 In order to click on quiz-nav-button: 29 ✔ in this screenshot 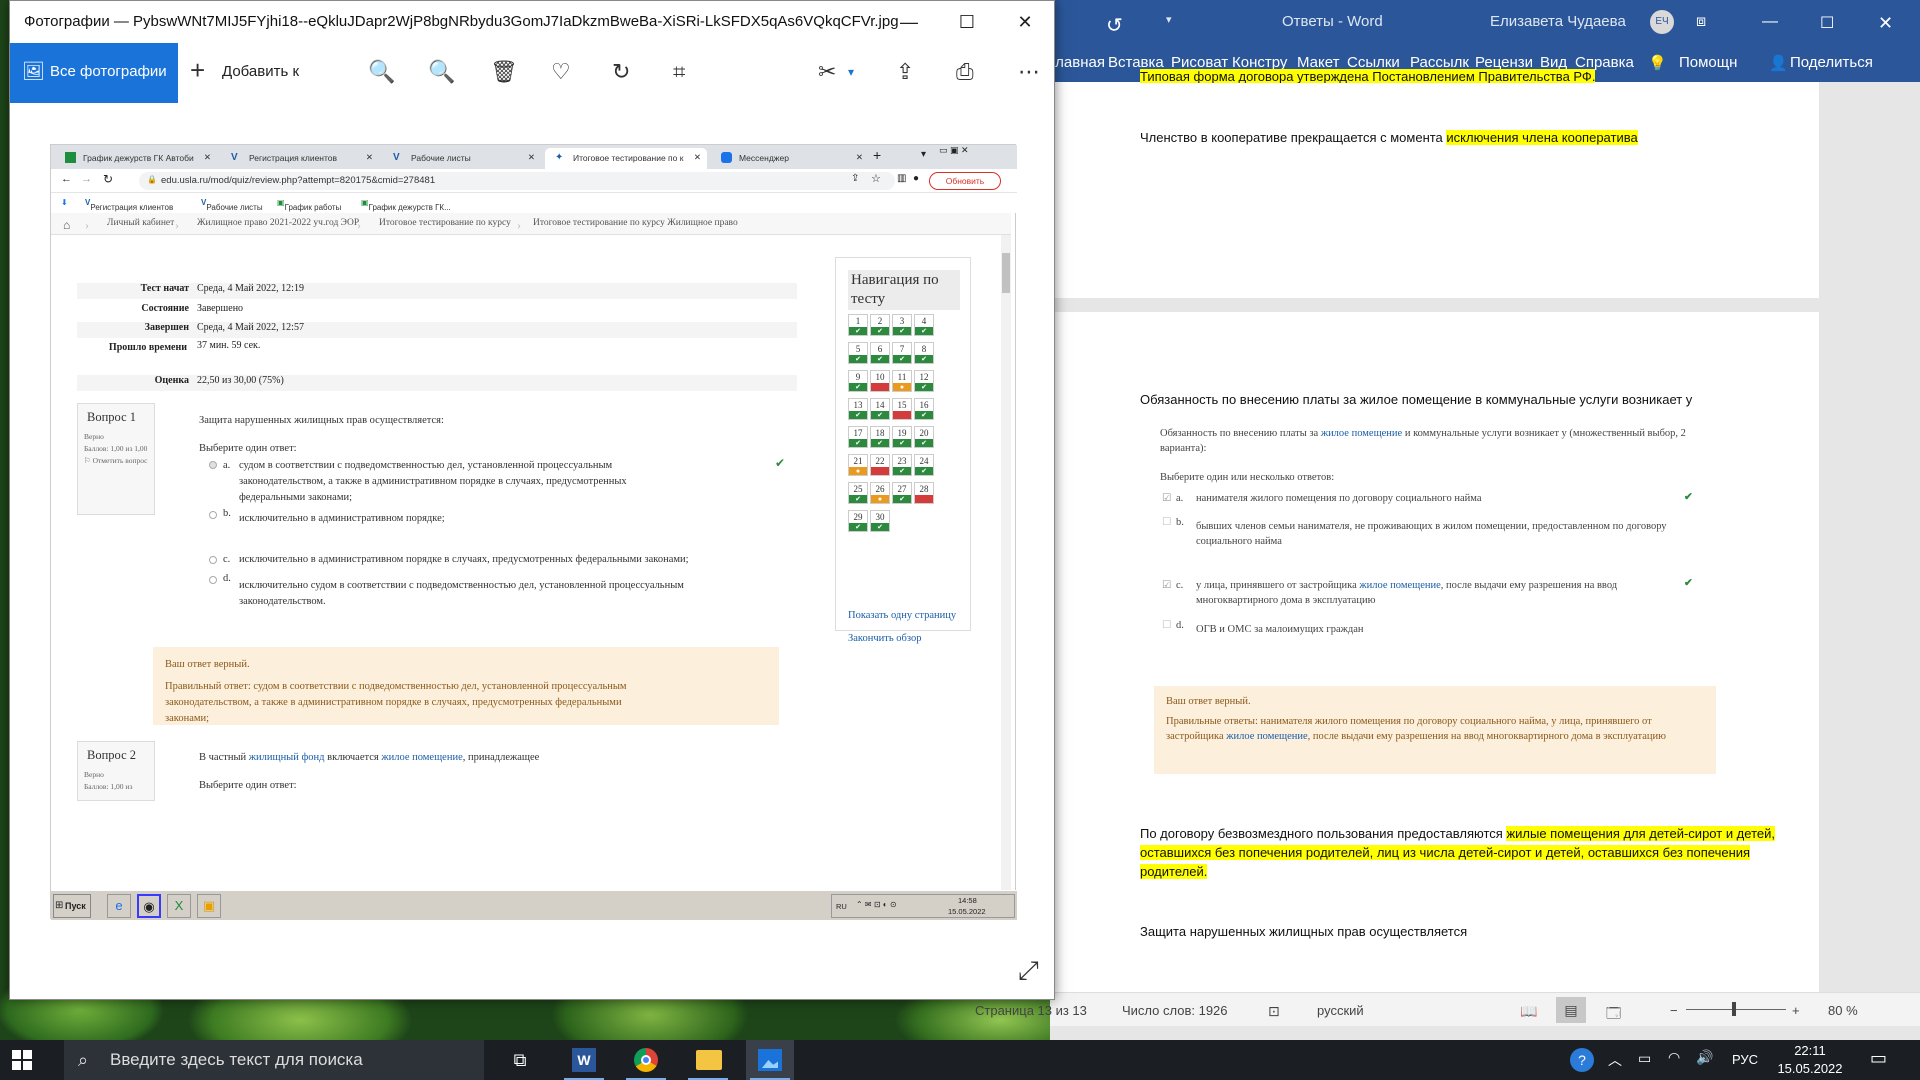, I will do `click(858, 521)`.